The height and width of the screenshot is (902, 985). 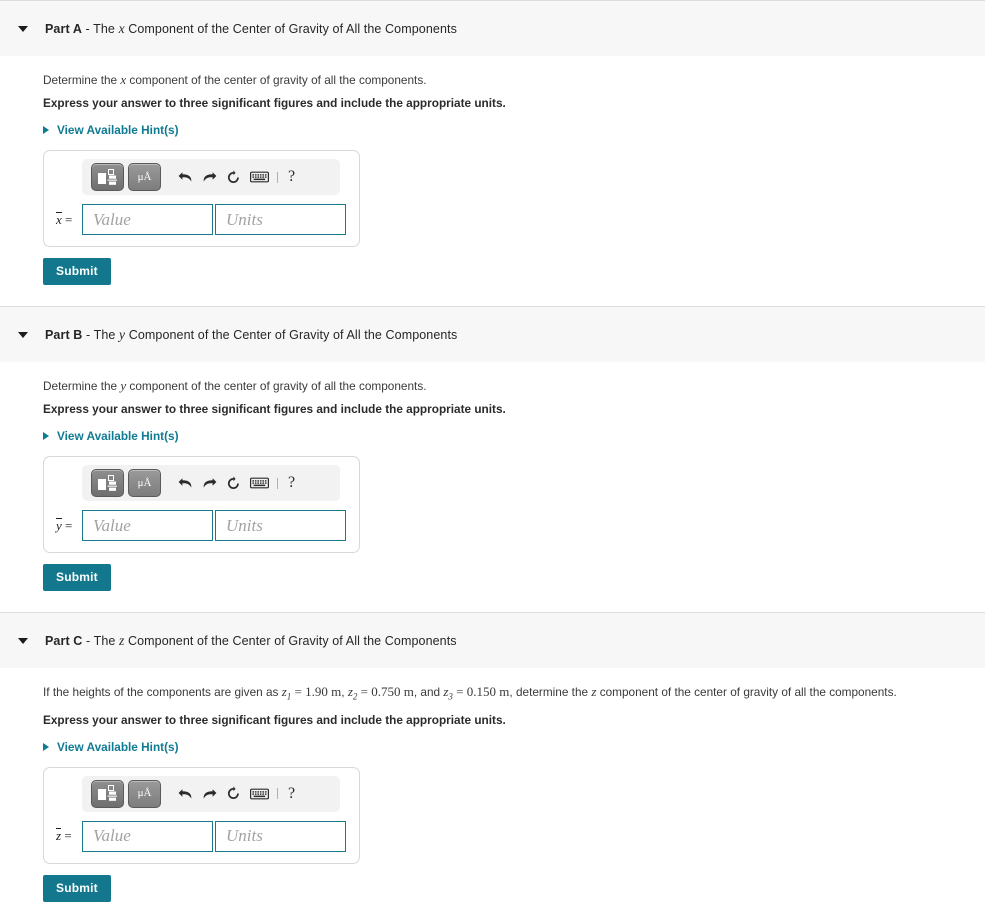 I want to click on answer-input-row-a: x =, so click(x=201, y=219).